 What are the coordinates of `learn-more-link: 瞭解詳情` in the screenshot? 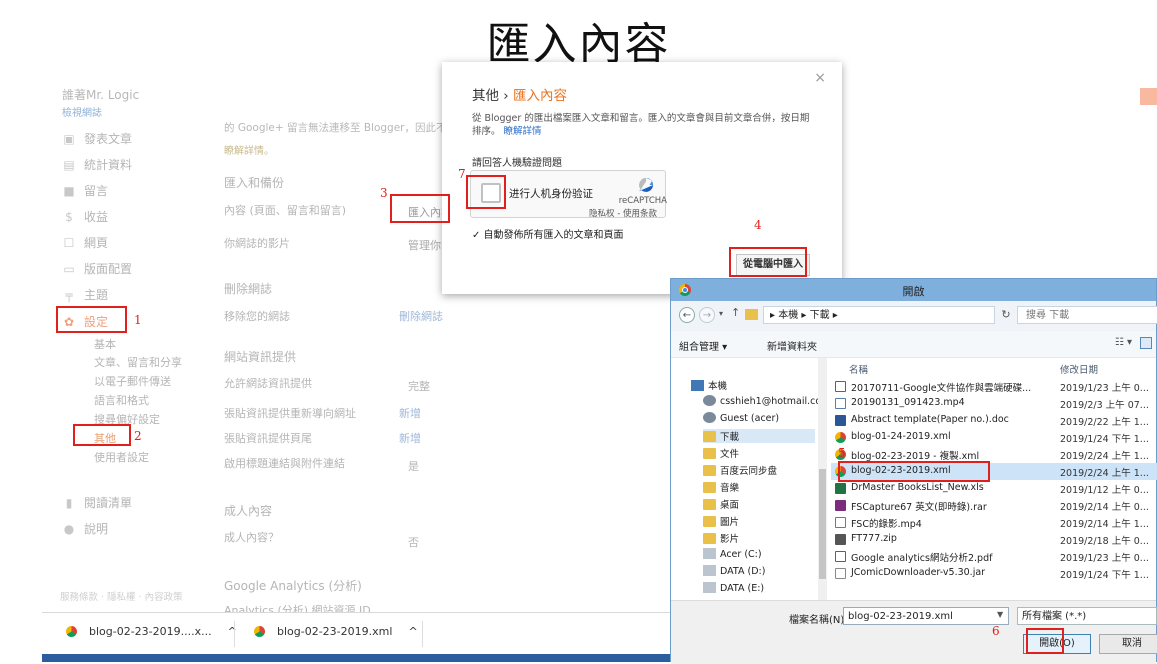 It's located at (523, 131).